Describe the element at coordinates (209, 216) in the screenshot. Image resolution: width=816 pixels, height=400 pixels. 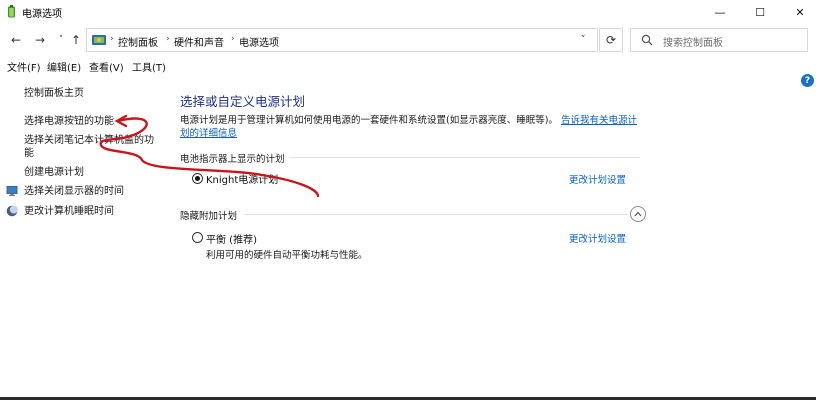
I see `hidden-plans-heading: 隐藏附加计划` at that location.